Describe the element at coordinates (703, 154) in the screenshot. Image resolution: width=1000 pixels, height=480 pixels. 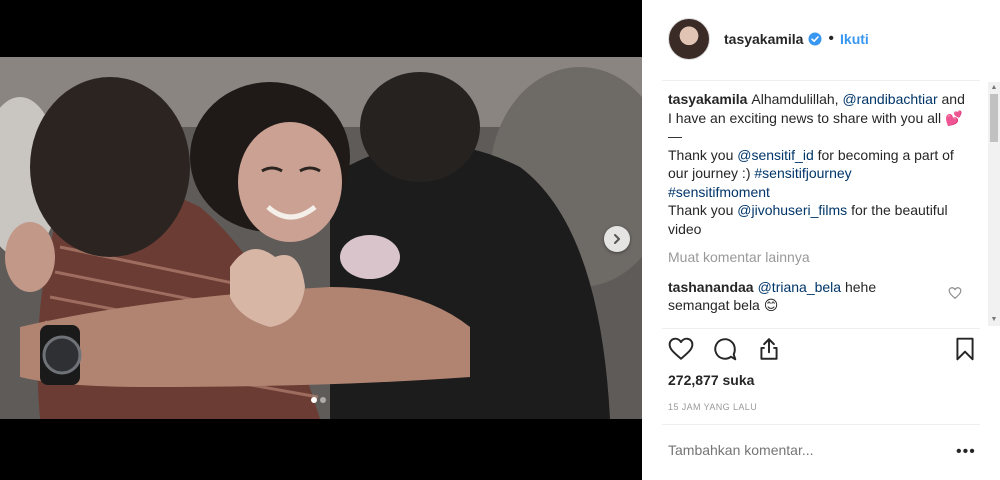
I see `caption-text-3: Thank you` at that location.